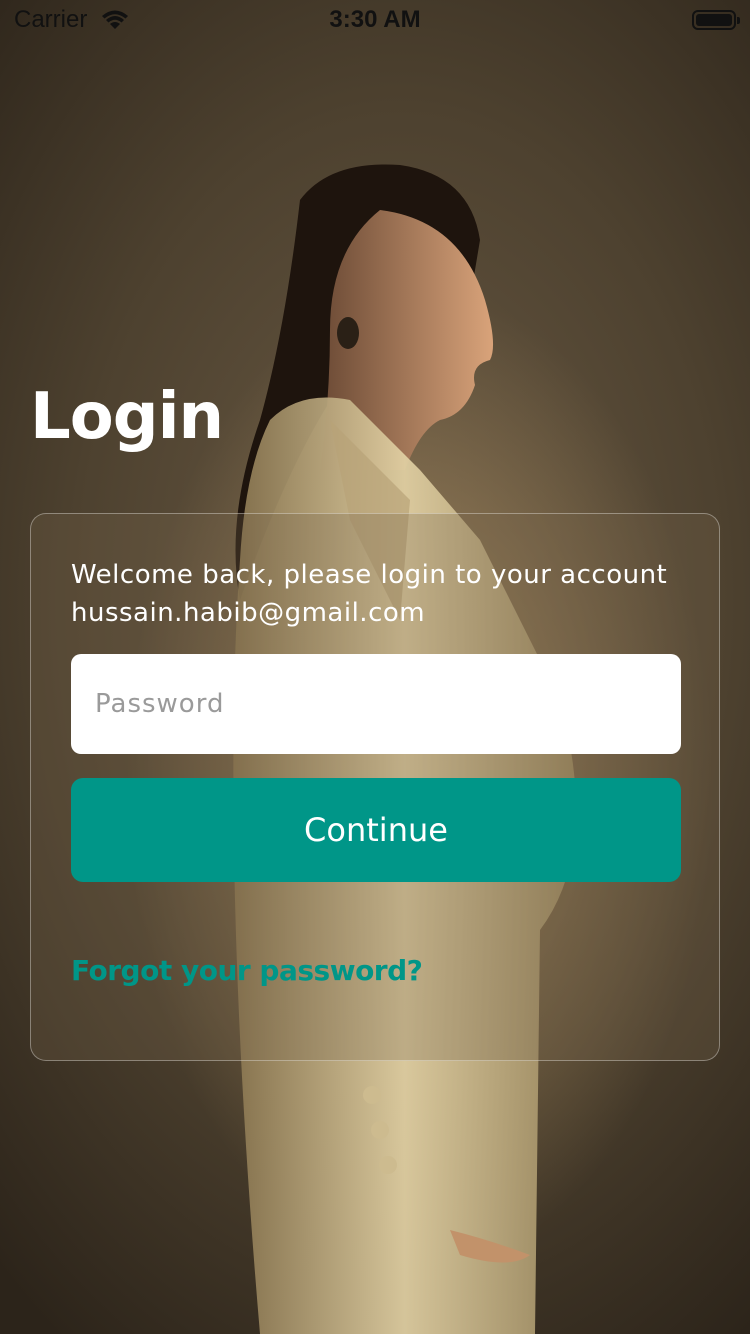 Image resolution: width=750 pixels, height=1334 pixels. Describe the element at coordinates (376, 704) in the screenshot. I see `password-input` at that location.